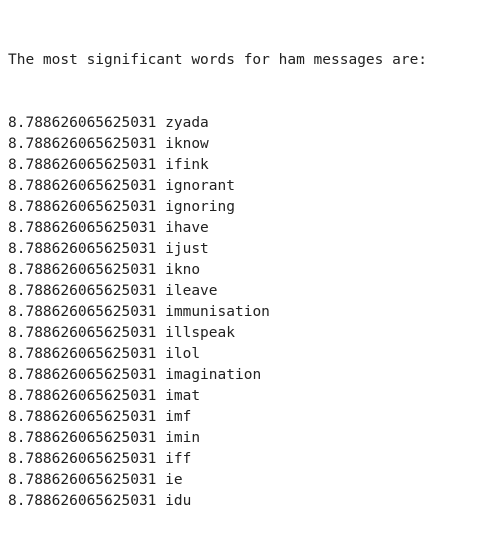  I want to click on list-item: 8.788626065625031 ijust, so click(246, 249).